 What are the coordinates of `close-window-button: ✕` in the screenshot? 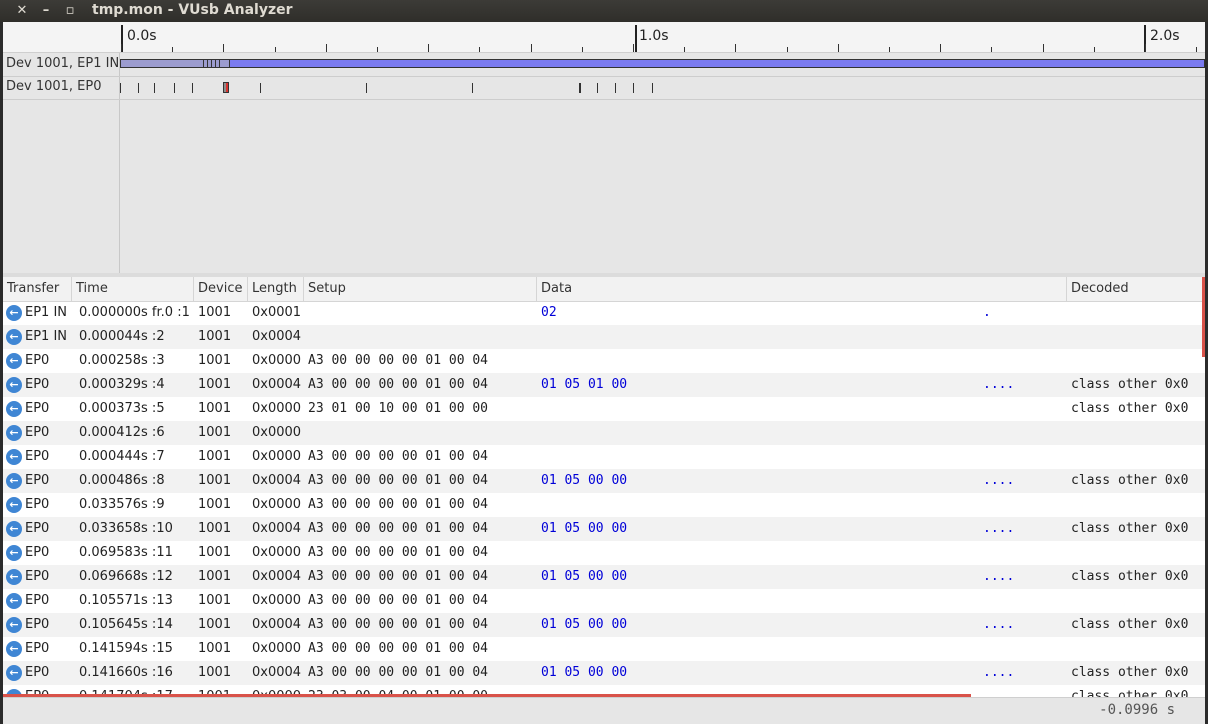 It's located at (22, 11).